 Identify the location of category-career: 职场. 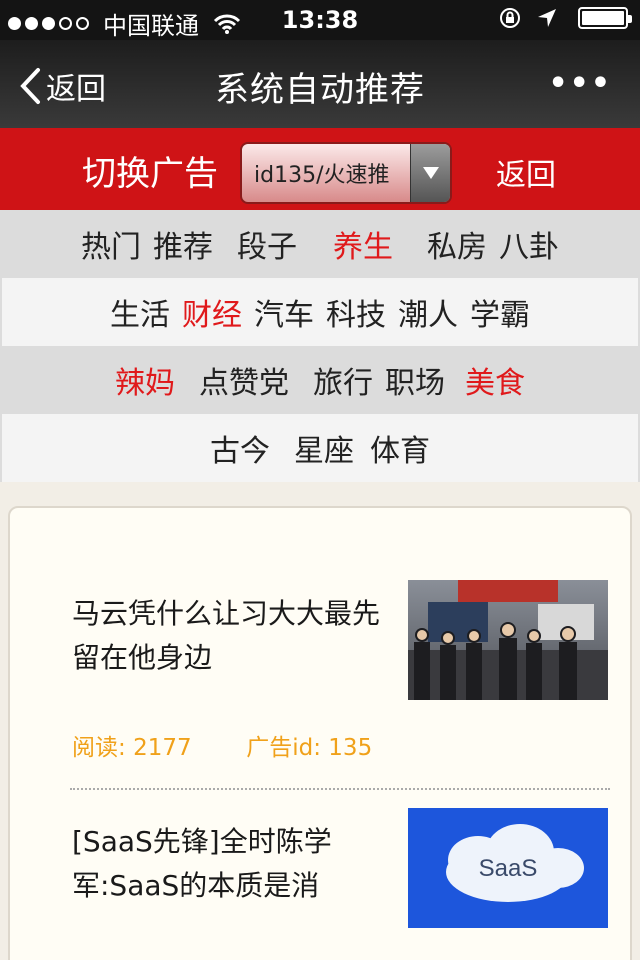
(415, 380).